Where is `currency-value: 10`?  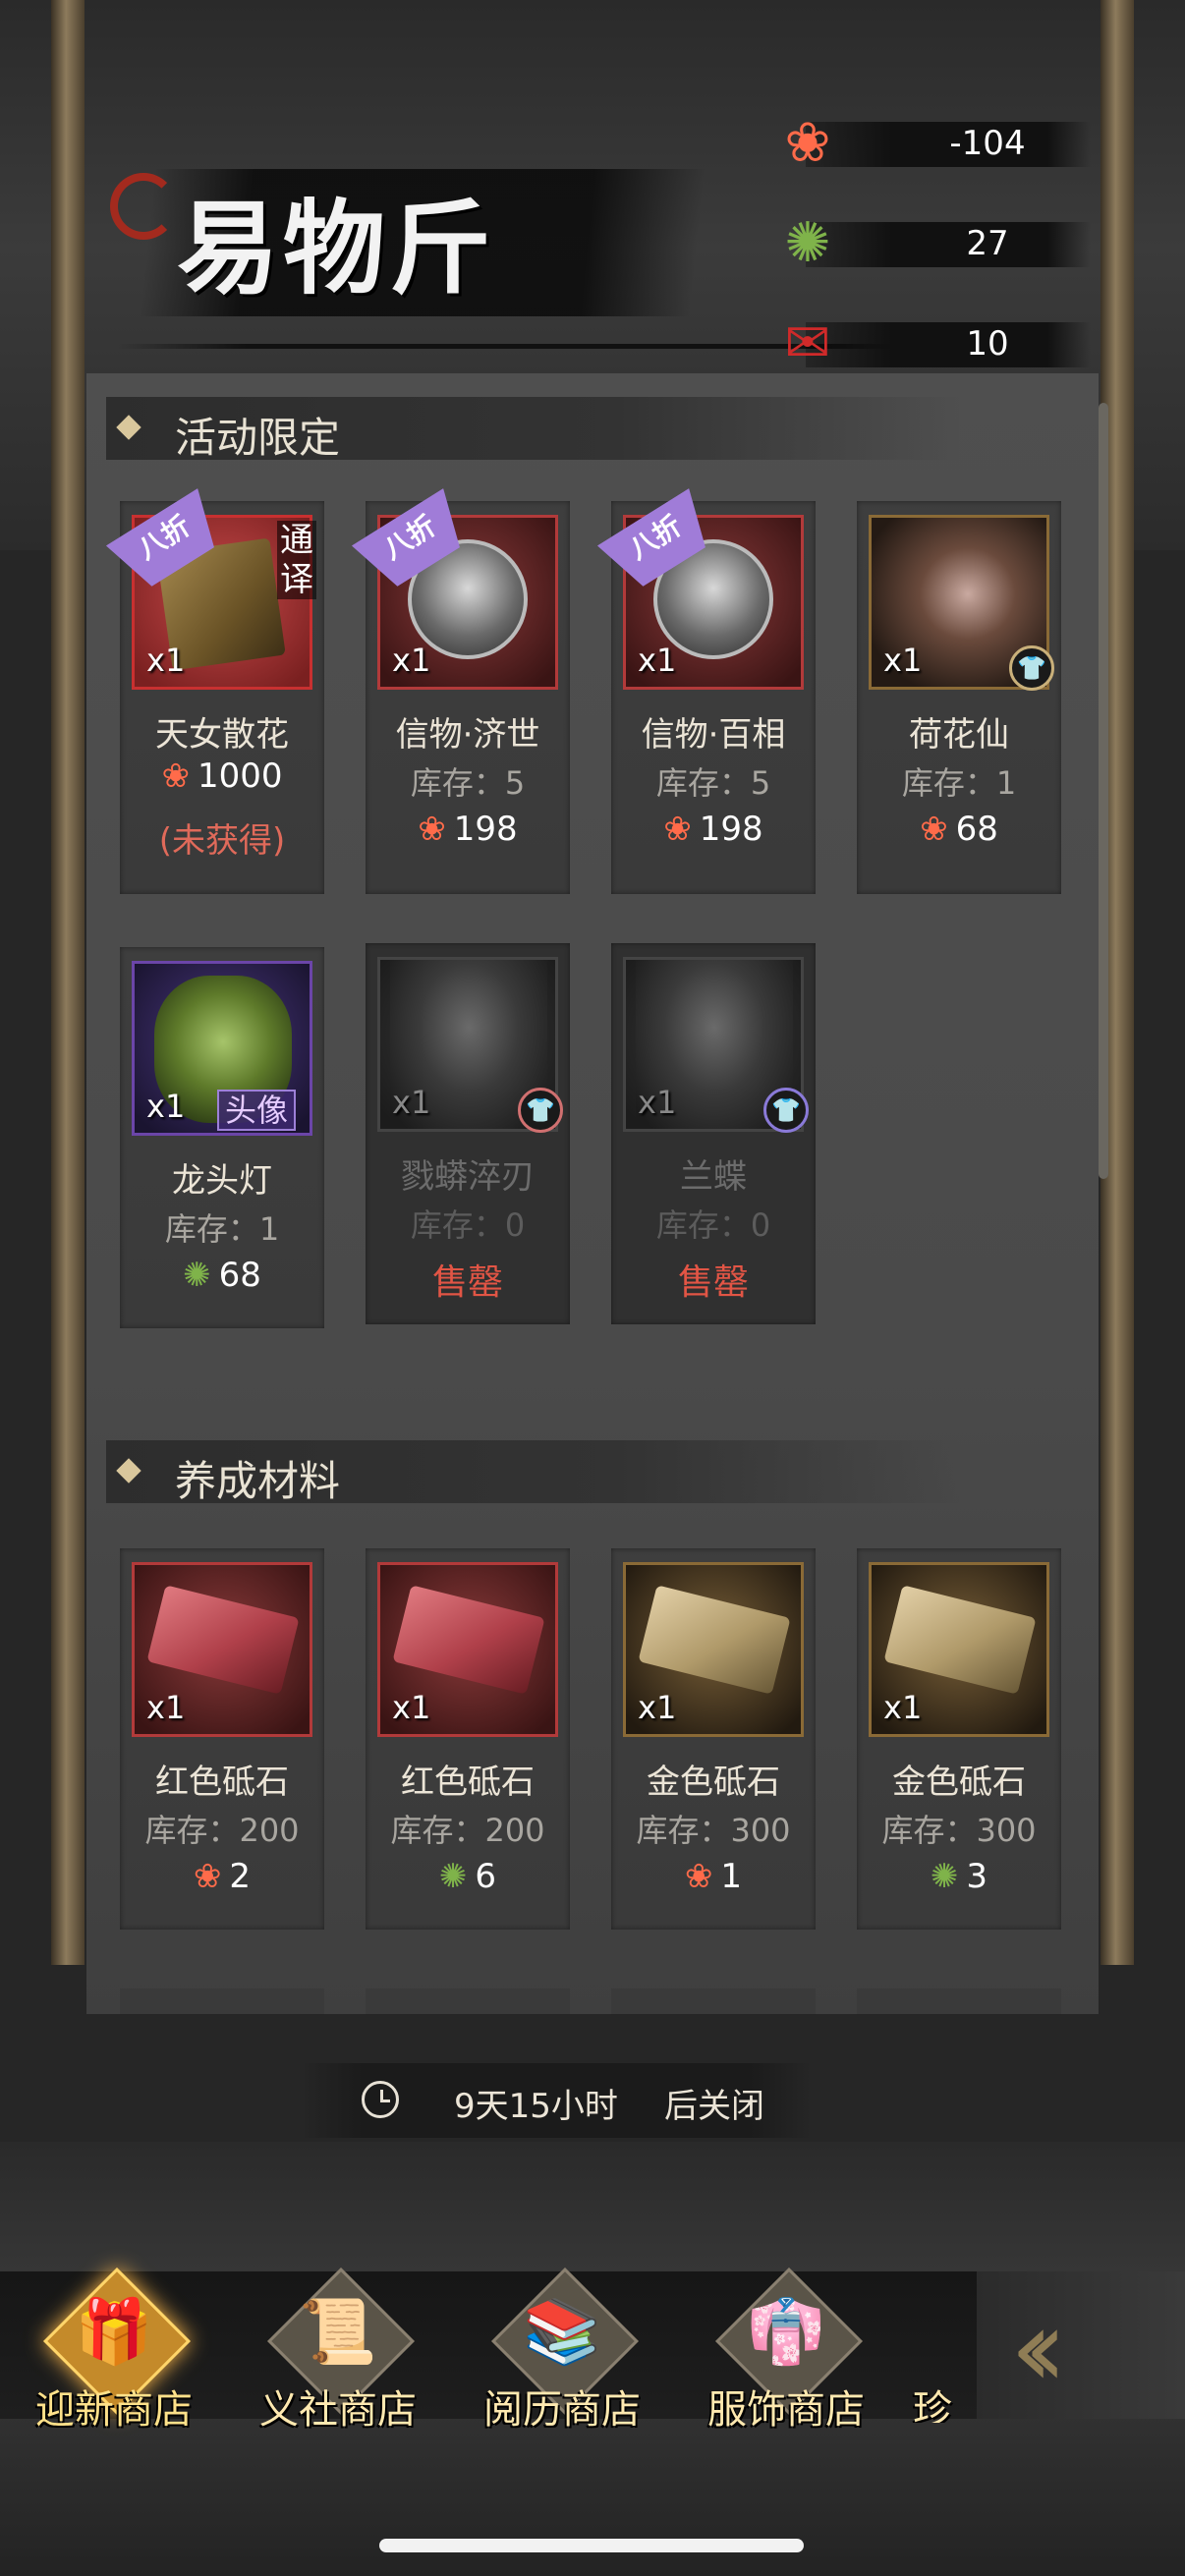
currency-value: 10 is located at coordinates (988, 344).